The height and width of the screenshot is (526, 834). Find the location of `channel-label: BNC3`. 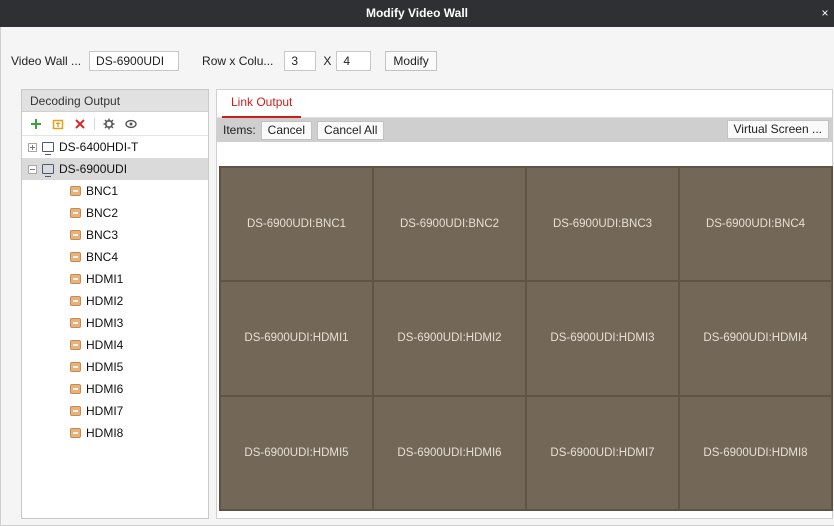

channel-label: BNC3 is located at coordinates (102, 235).